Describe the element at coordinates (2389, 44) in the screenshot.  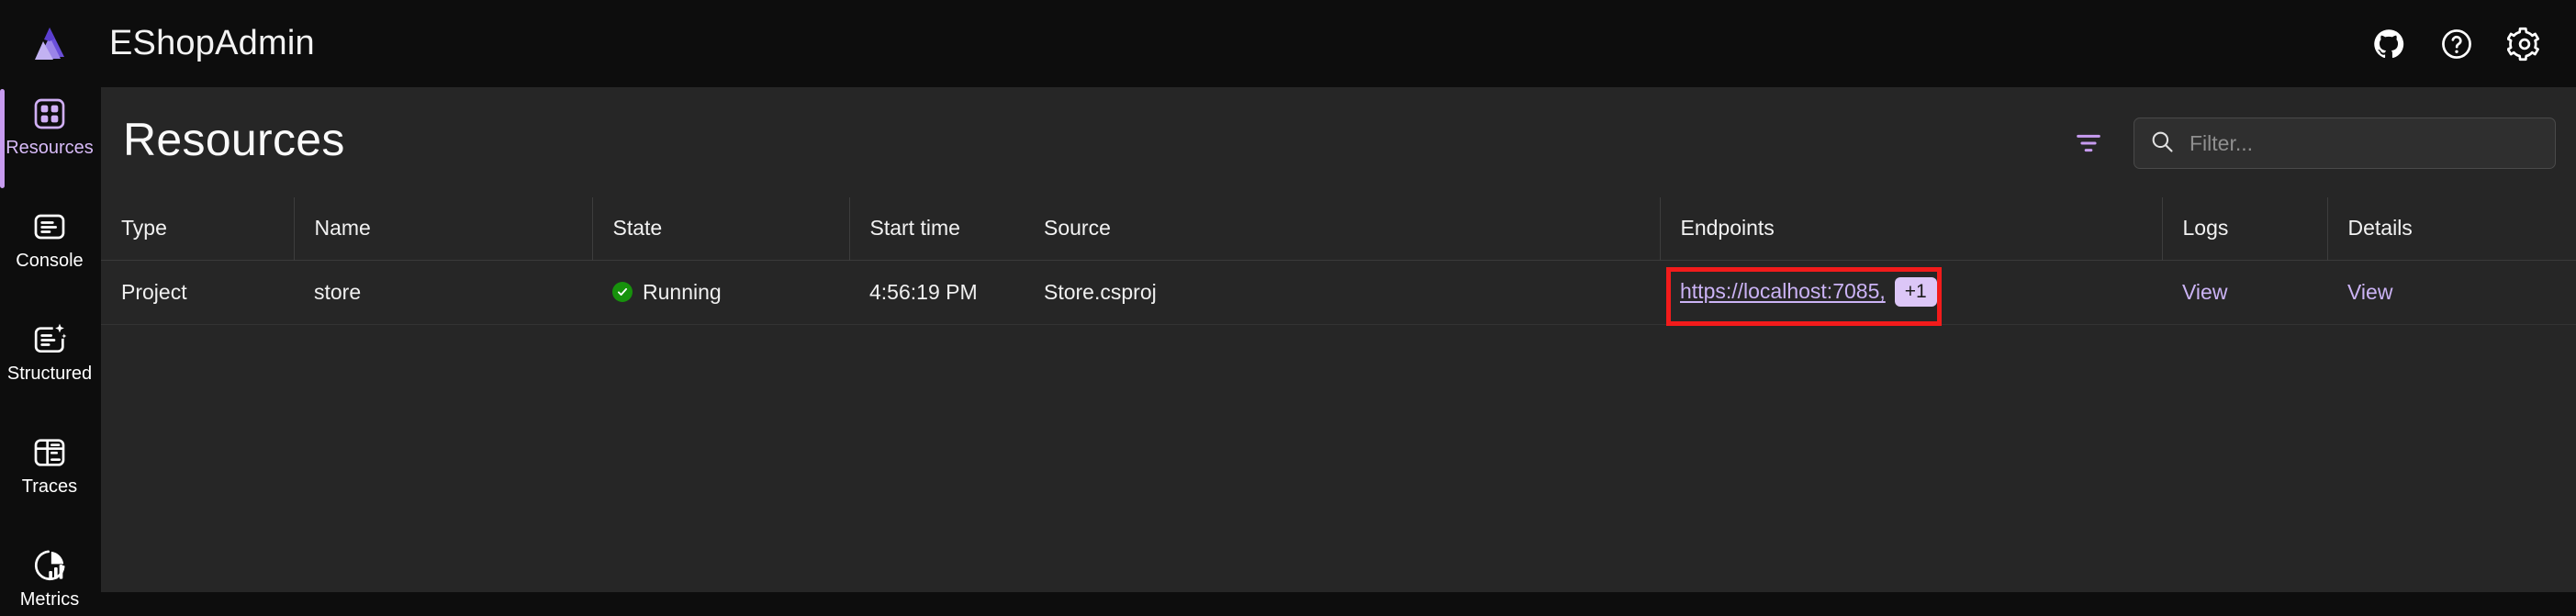
I see `github-icon` at that location.